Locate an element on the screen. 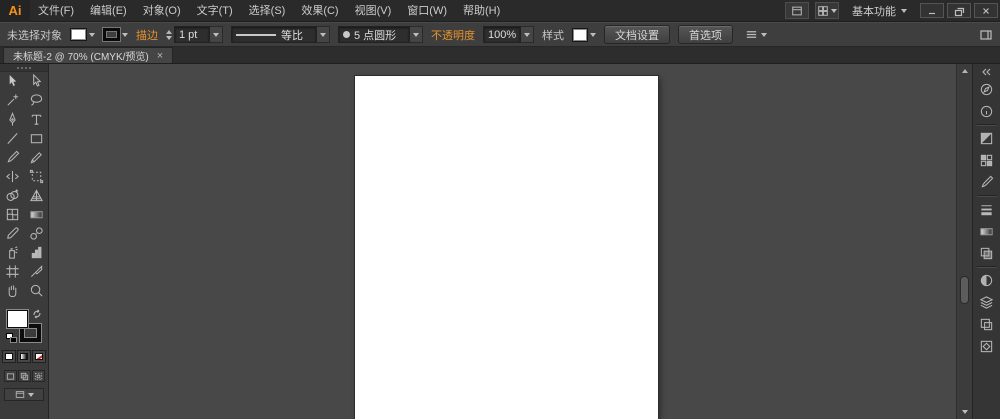  menu-item-1: 编辑(E) is located at coordinates (108, 11).